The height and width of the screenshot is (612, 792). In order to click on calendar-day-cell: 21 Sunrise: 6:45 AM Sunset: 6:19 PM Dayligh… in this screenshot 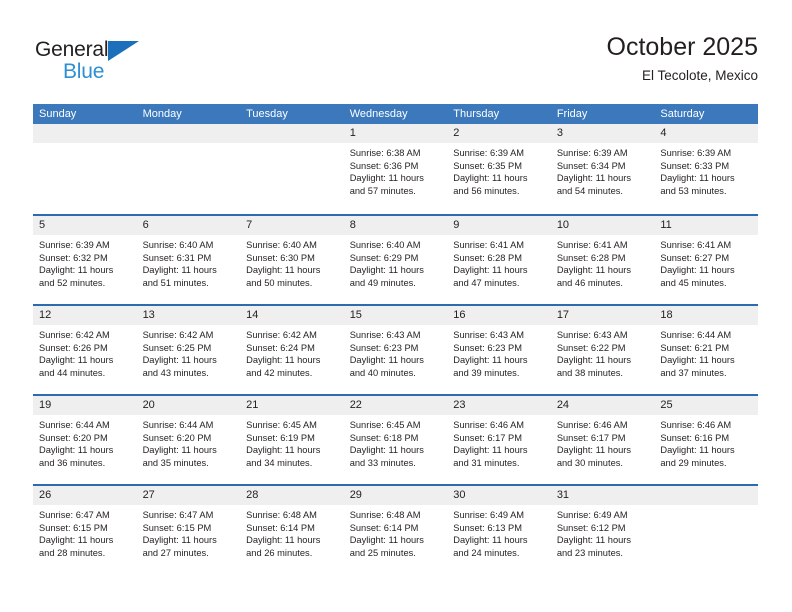, I will do `click(292, 440)`.